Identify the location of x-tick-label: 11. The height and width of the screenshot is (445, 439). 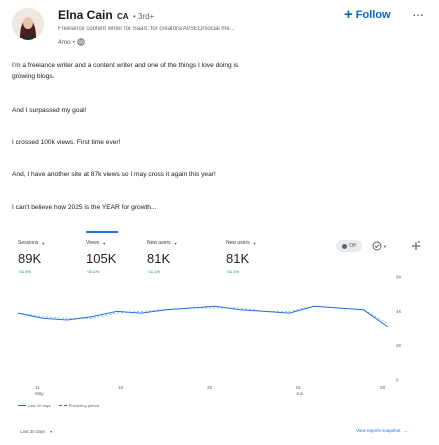
(37, 387).